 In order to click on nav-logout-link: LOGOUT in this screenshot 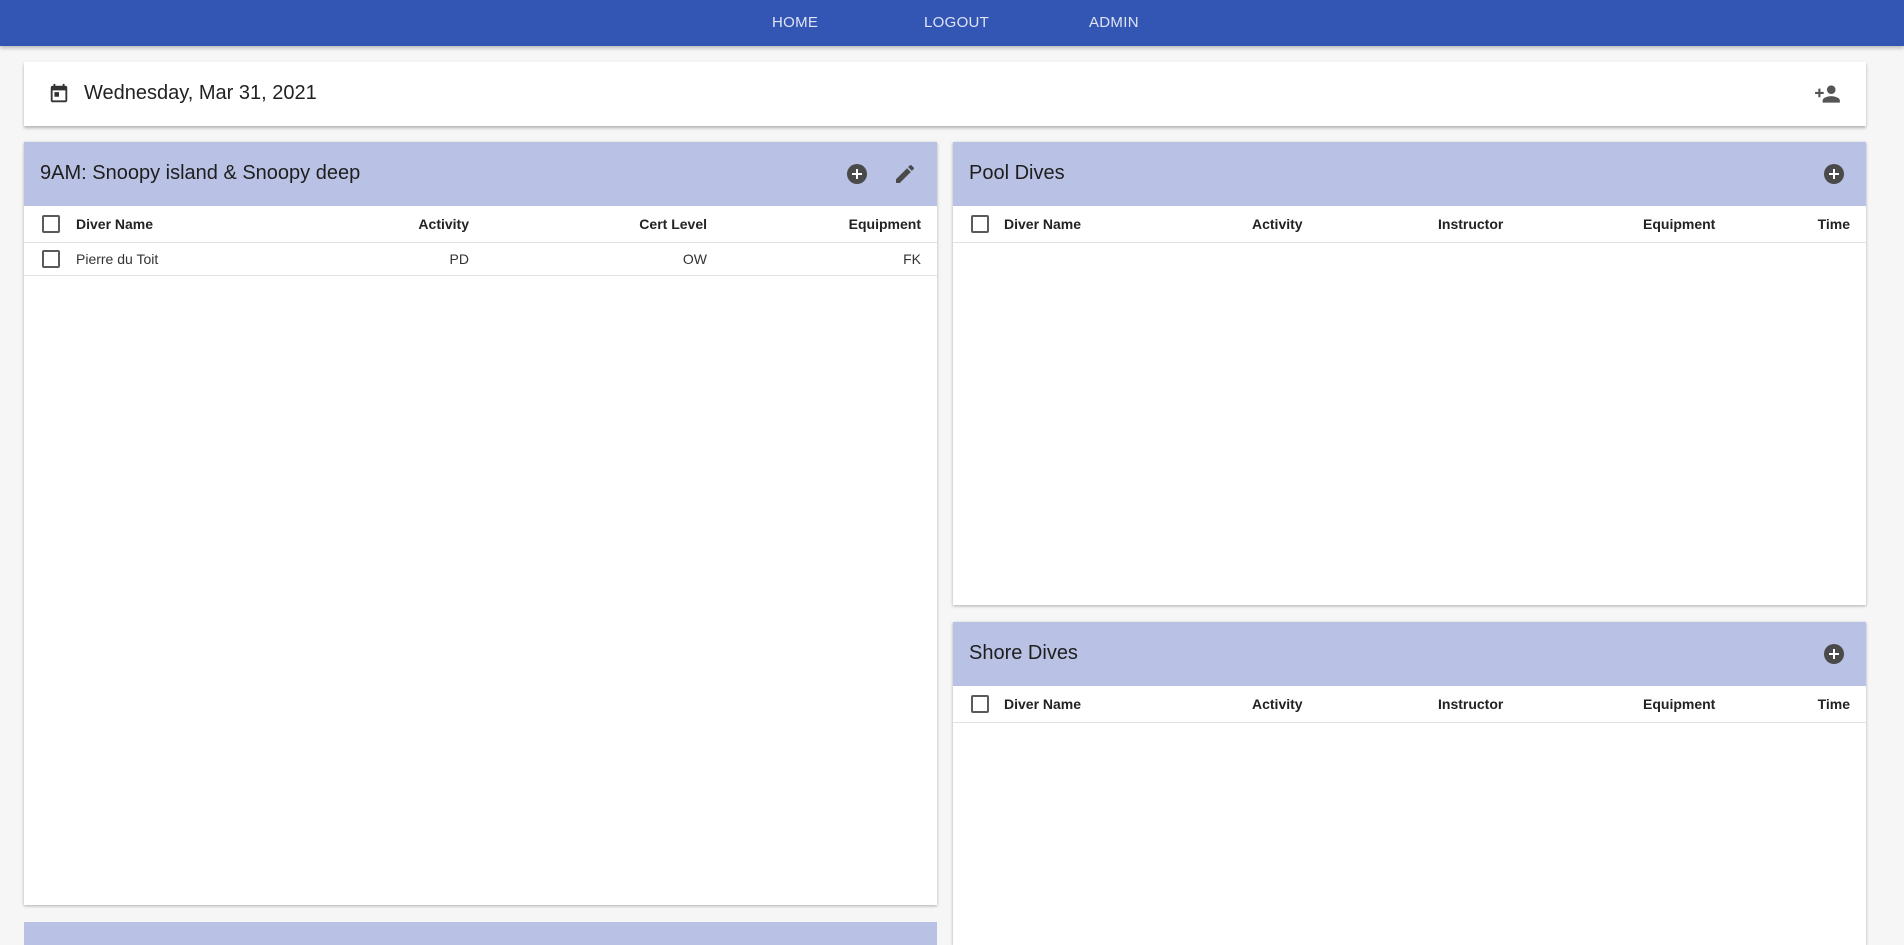, I will do `click(956, 22)`.